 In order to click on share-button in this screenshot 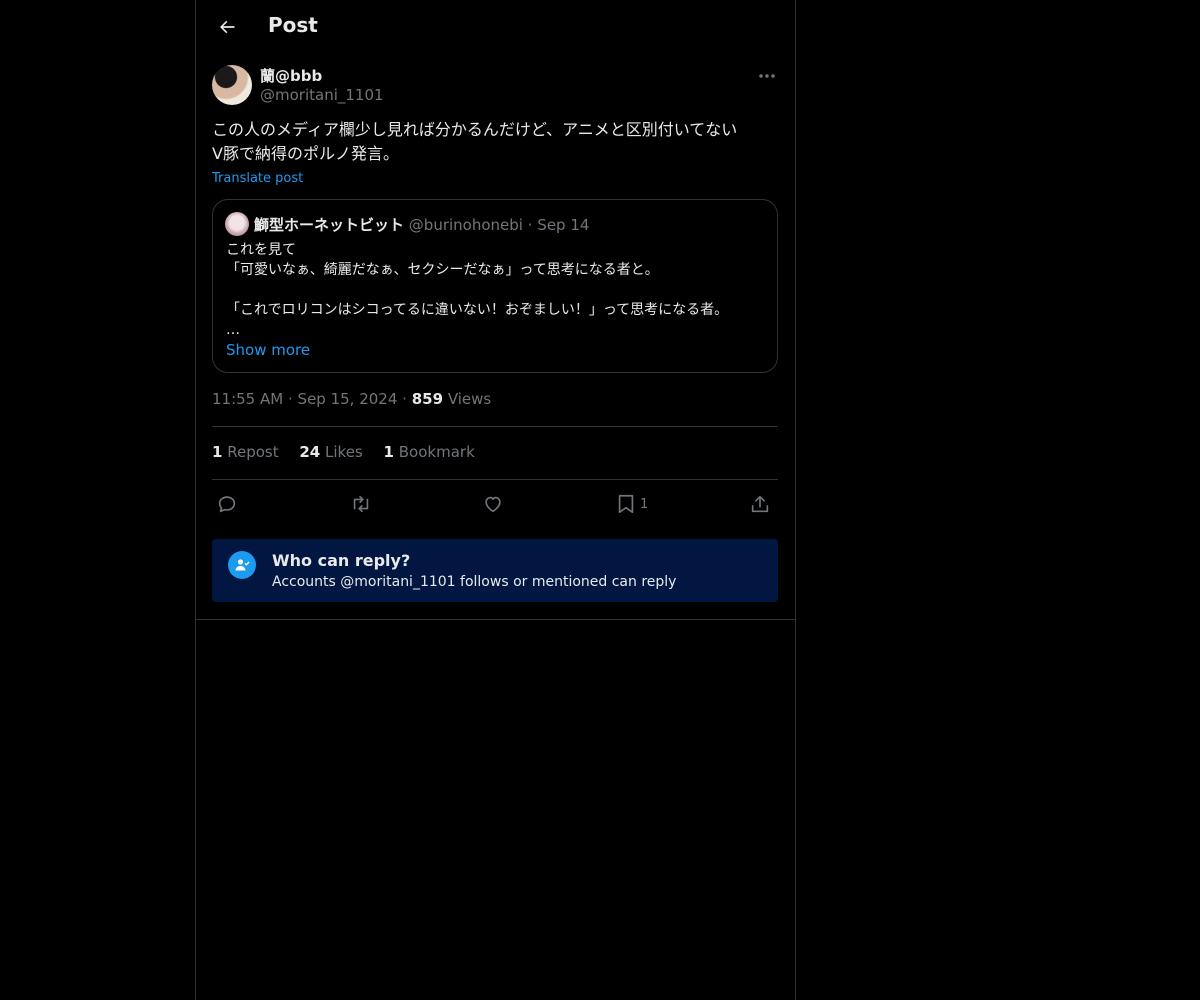, I will do `click(760, 504)`.